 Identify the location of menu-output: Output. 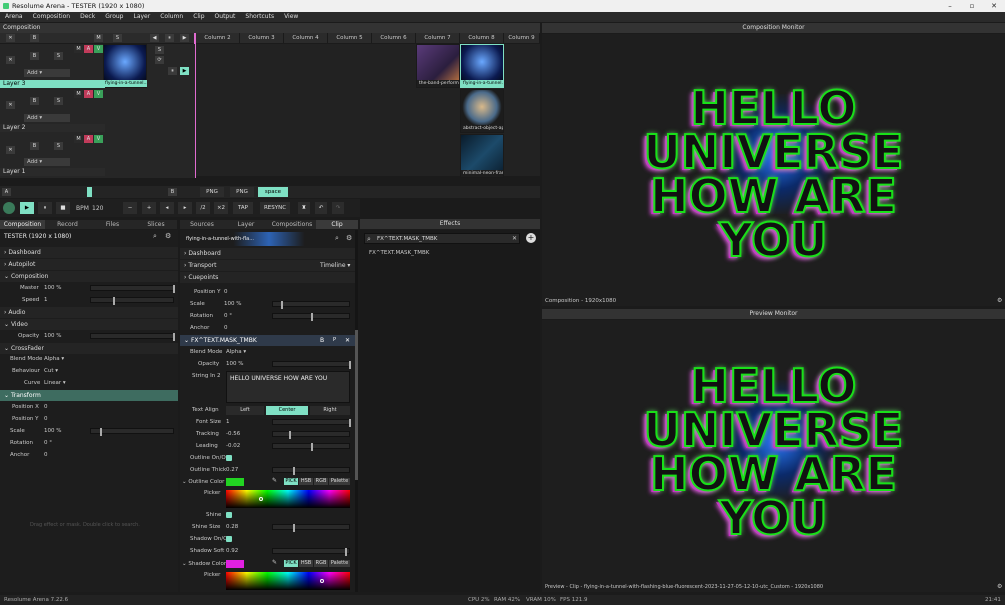
(225, 17).